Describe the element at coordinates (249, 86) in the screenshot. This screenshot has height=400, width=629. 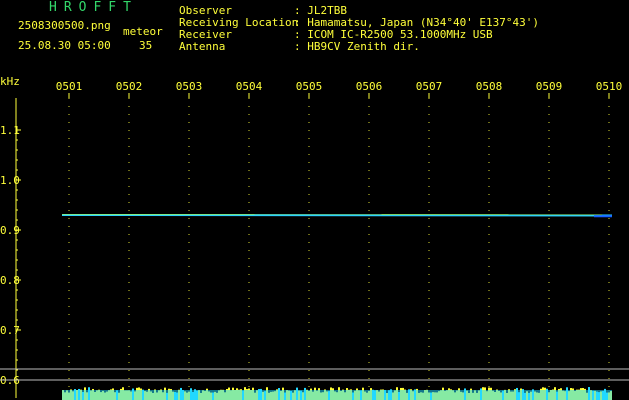
I see `x-tick-label: 0504` at that location.